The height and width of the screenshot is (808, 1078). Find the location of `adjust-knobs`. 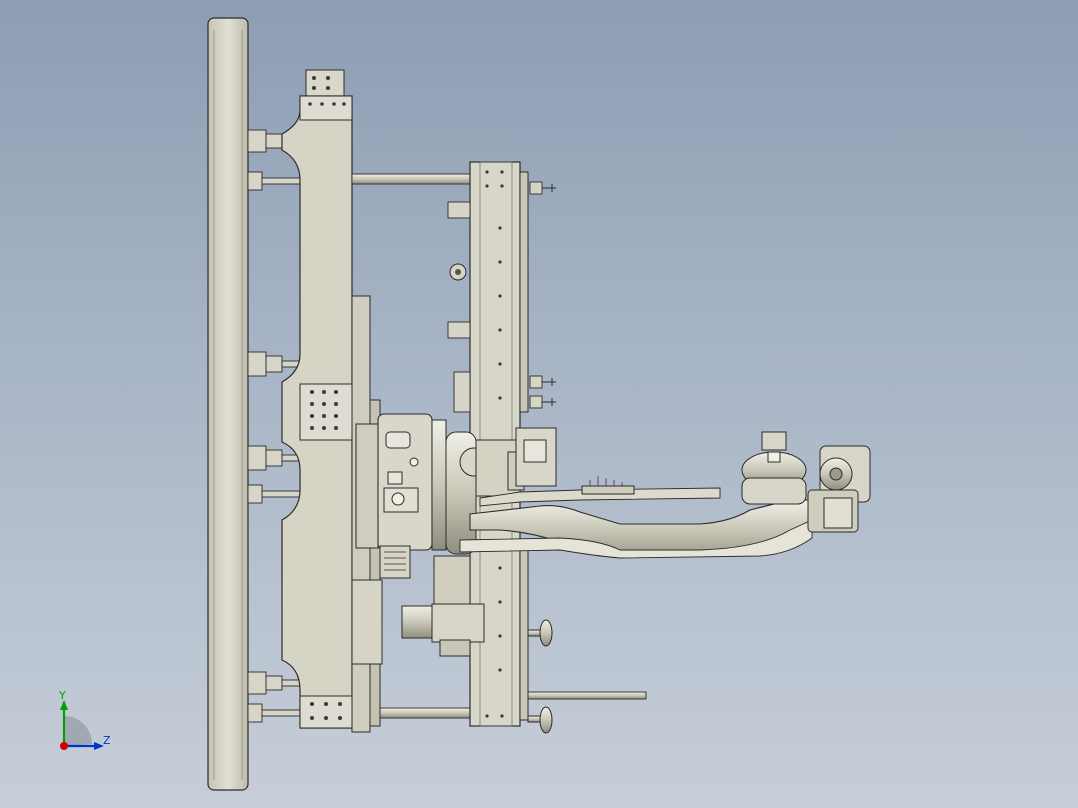

adjust-knobs is located at coordinates (540, 676).